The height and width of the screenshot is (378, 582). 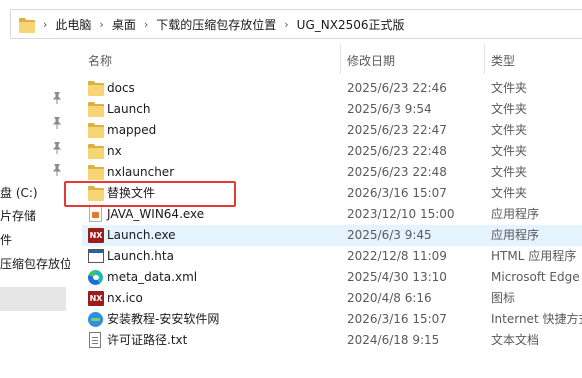 I want to click on breadcrumb-downloads-folder: 下载的压缩包存放位置, so click(x=216, y=24).